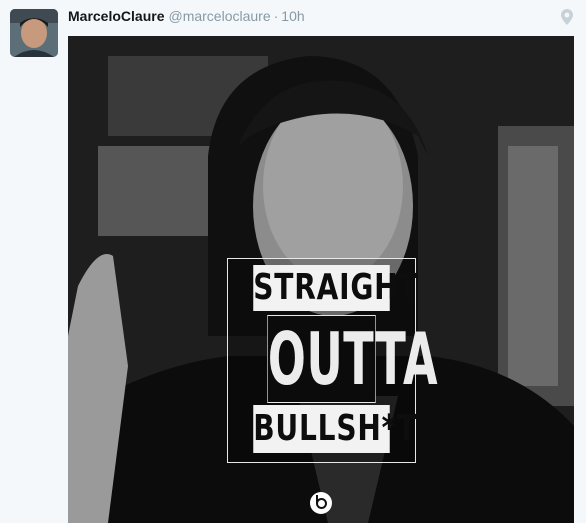 The height and width of the screenshot is (523, 586). I want to click on location-pin-icon, so click(567, 17).